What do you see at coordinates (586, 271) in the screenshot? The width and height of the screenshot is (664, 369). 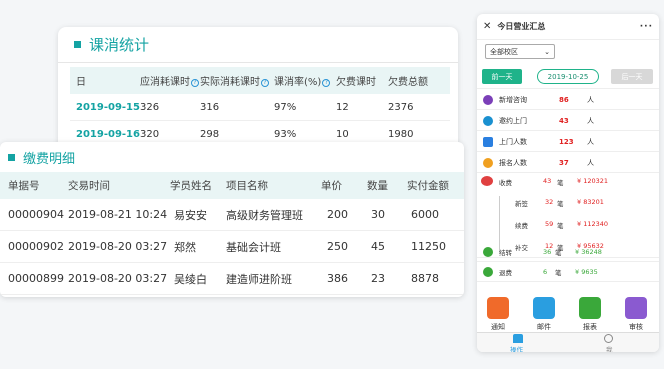 I see `refund-amount: ¥ 9635` at bounding box center [586, 271].